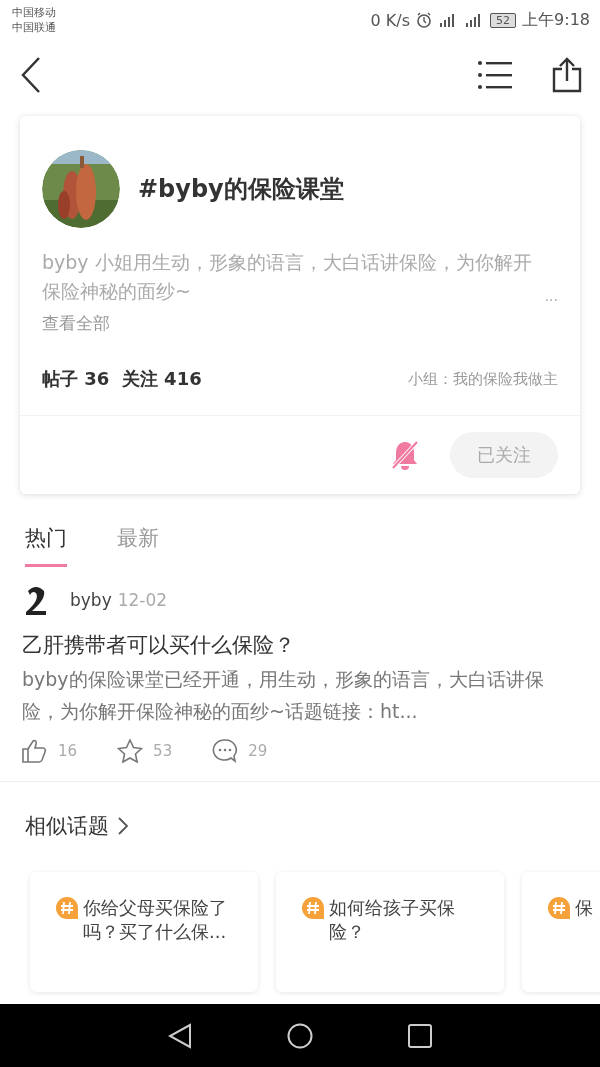 This screenshot has width=600, height=1067. I want to click on thumbs-up-icon, so click(35, 751).